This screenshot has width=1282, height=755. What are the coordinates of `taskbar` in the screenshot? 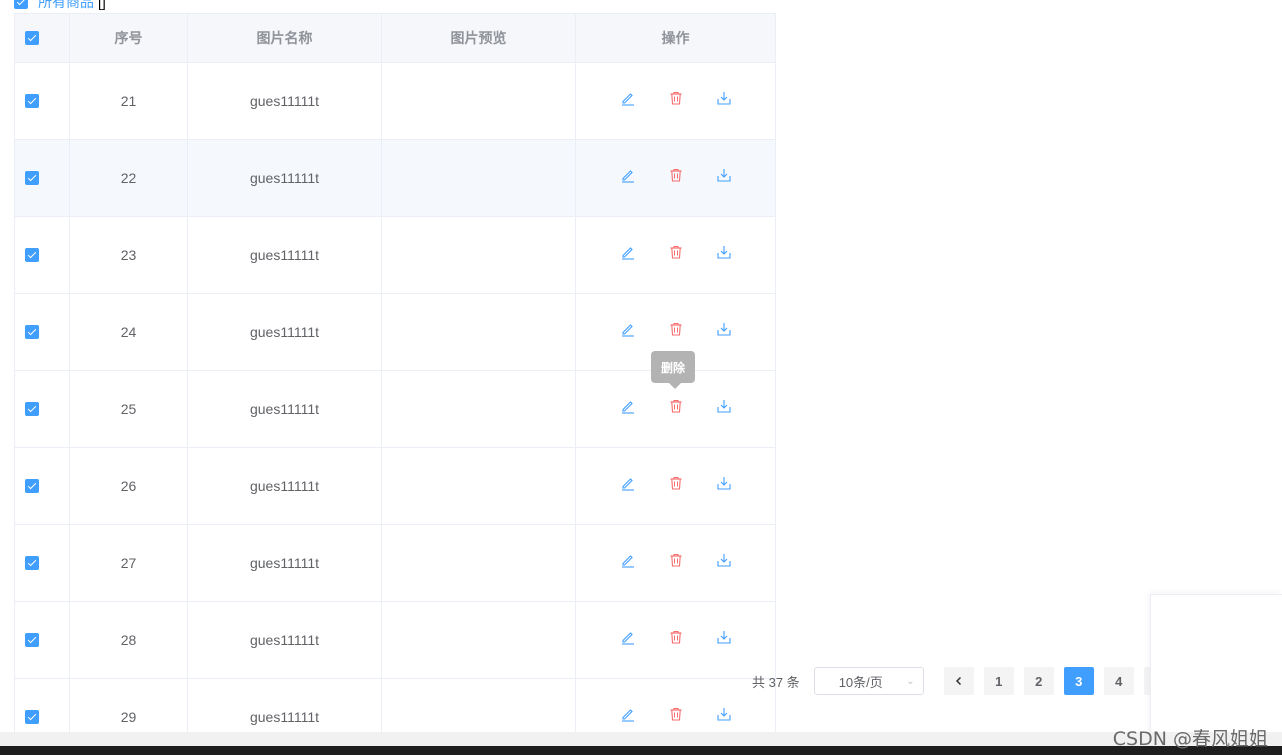 It's located at (641, 750).